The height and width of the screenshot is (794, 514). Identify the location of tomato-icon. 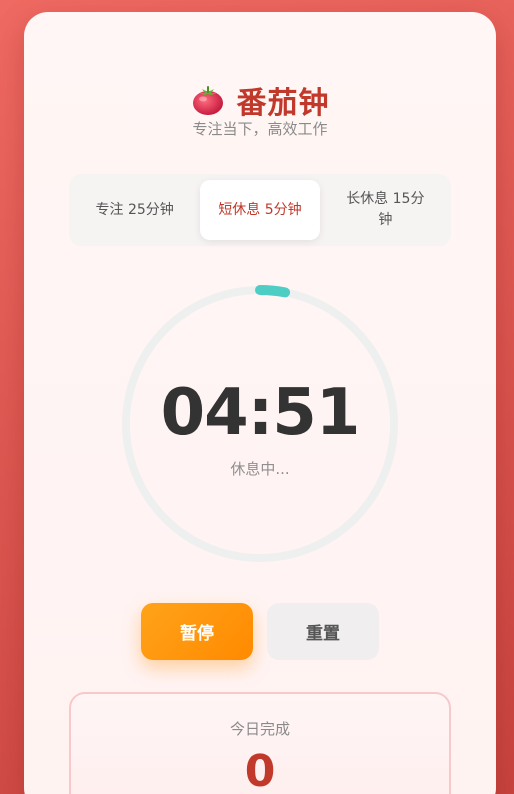
(208, 100).